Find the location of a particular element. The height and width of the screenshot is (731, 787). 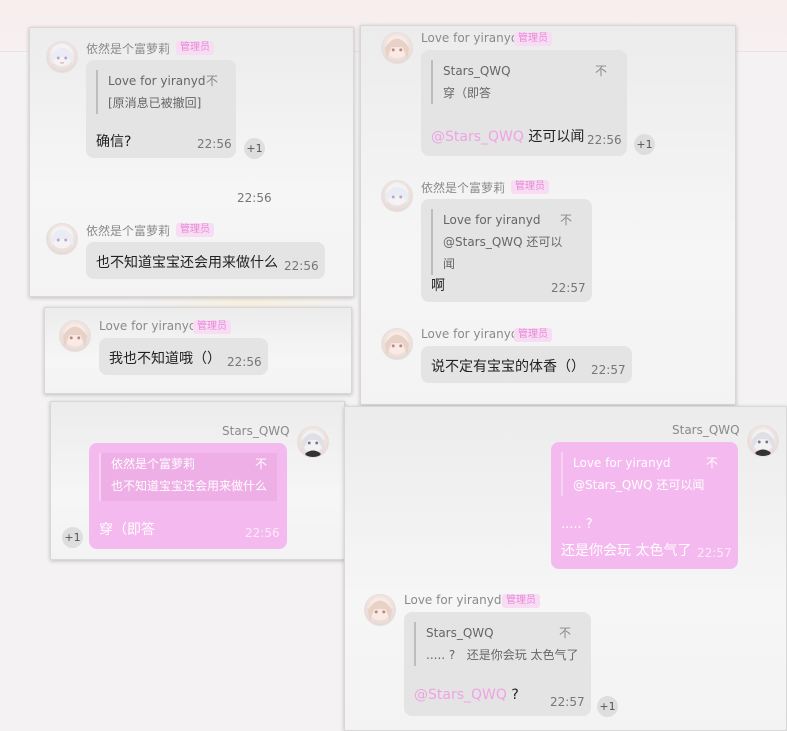

message-bubble: 我也不知道哦（） 22:56 is located at coordinates (183, 356).